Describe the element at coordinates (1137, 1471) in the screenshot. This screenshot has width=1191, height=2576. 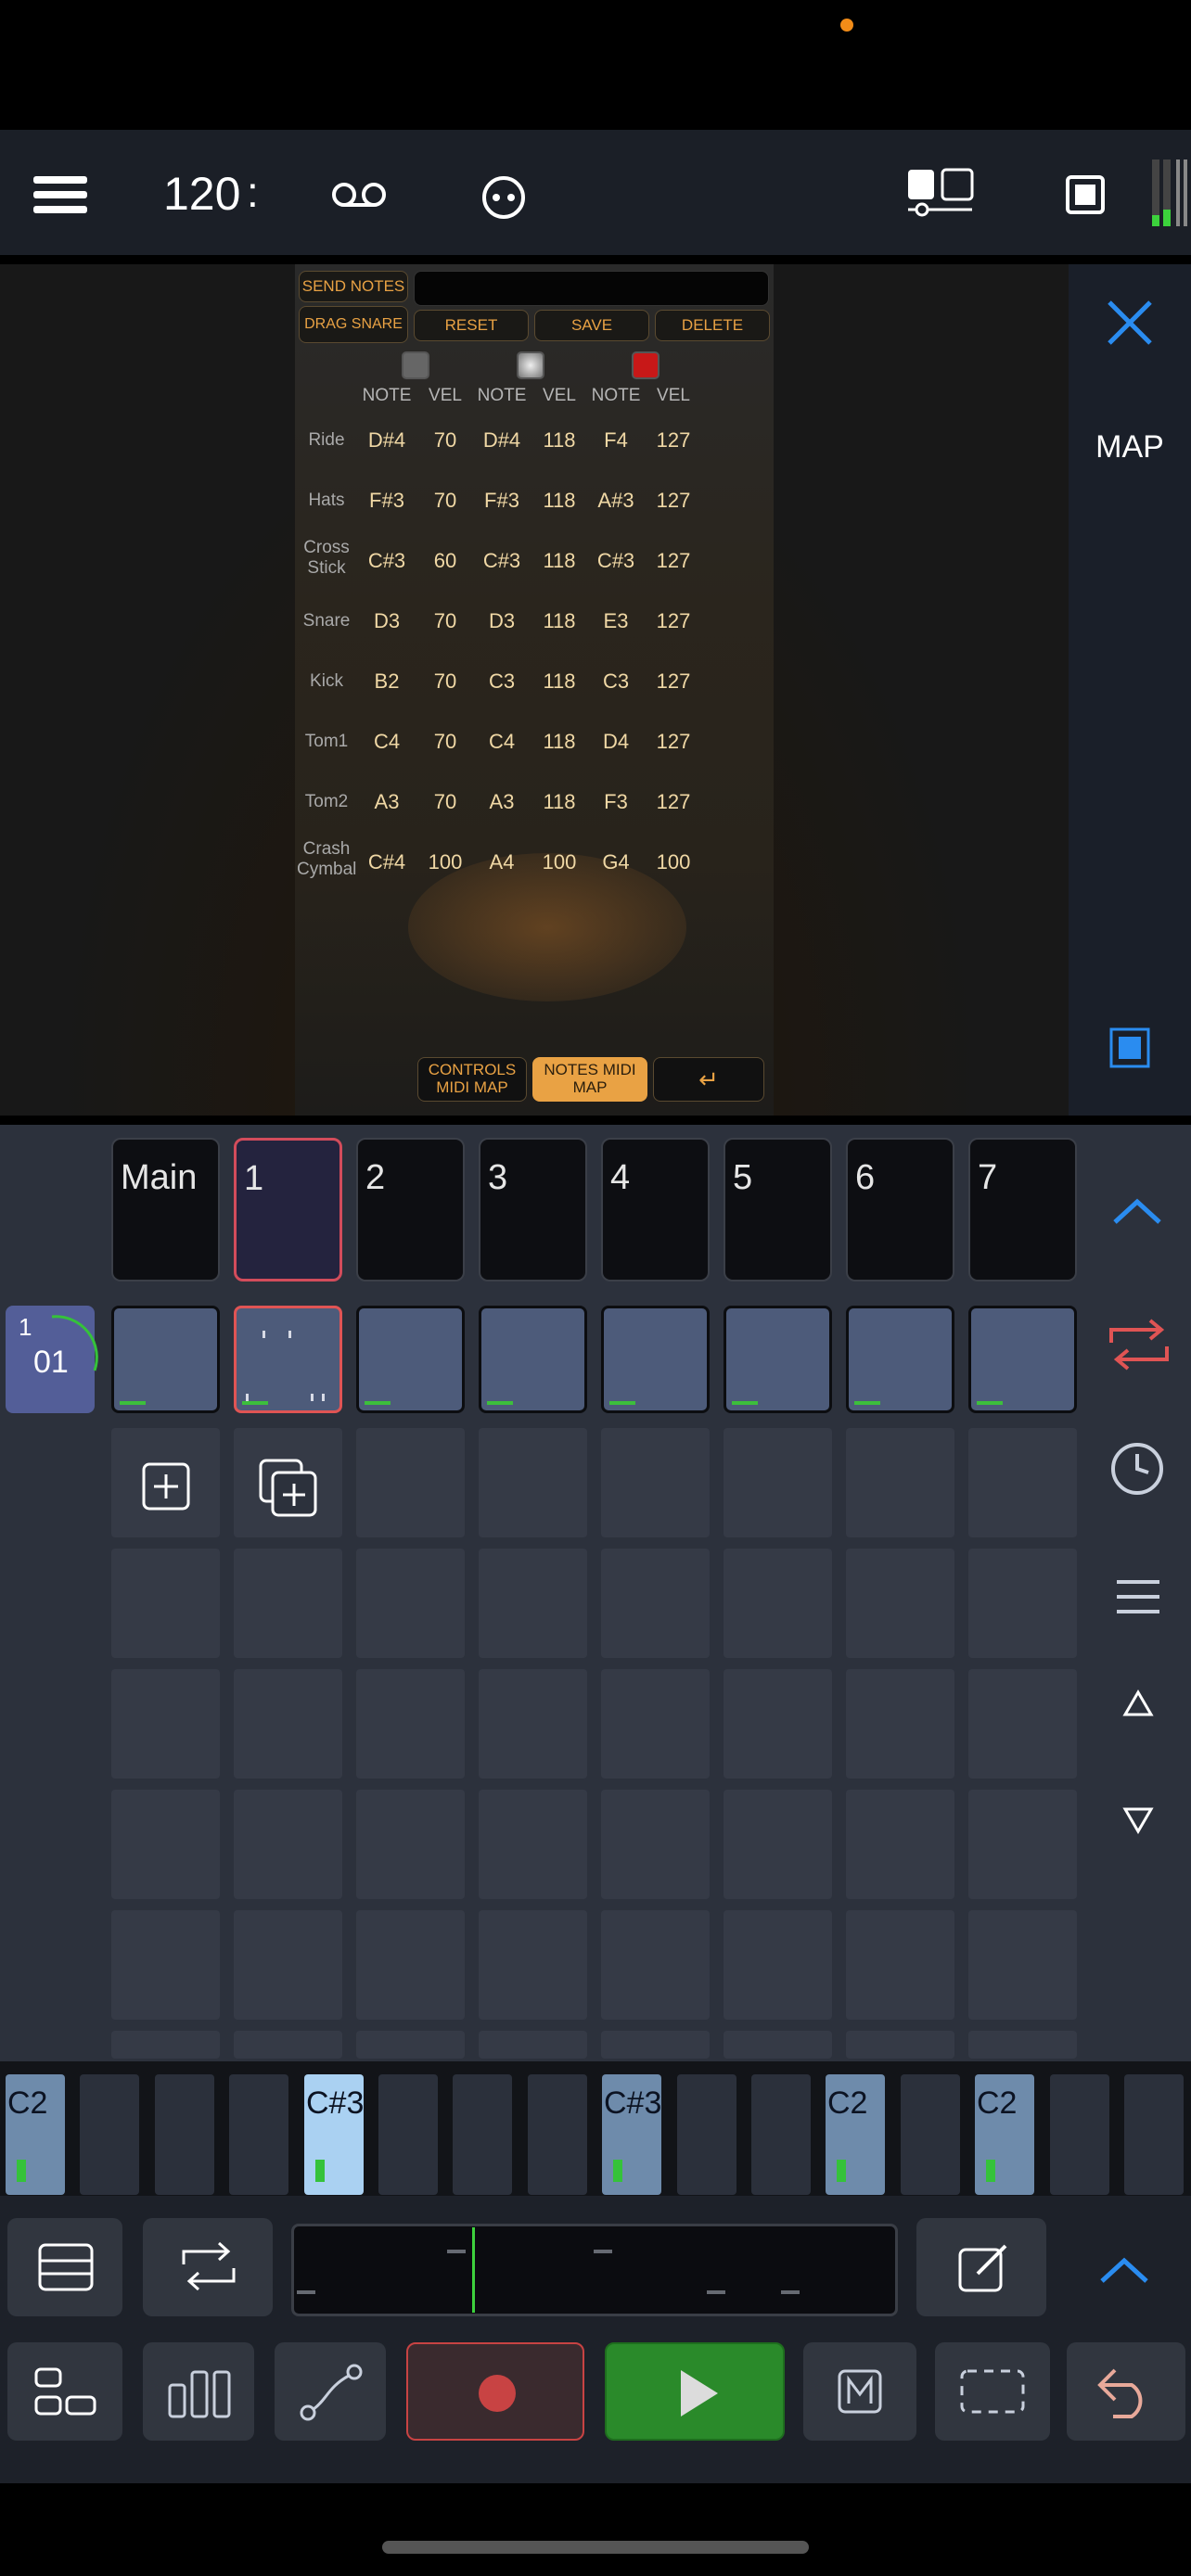
I see `clock-icon` at that location.